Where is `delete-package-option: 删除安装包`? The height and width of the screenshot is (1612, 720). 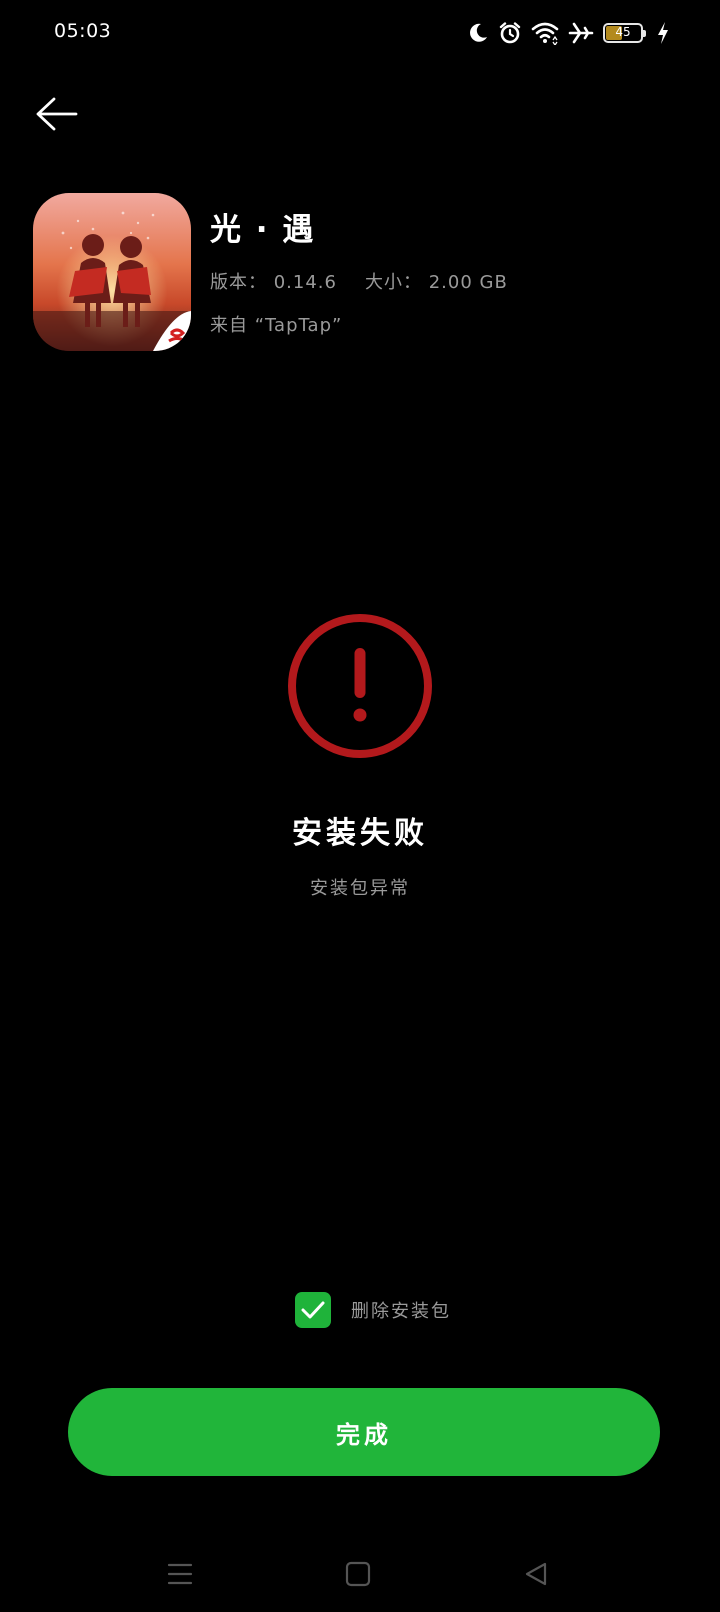 delete-package-option: 删除安装包 is located at coordinates (373, 1310).